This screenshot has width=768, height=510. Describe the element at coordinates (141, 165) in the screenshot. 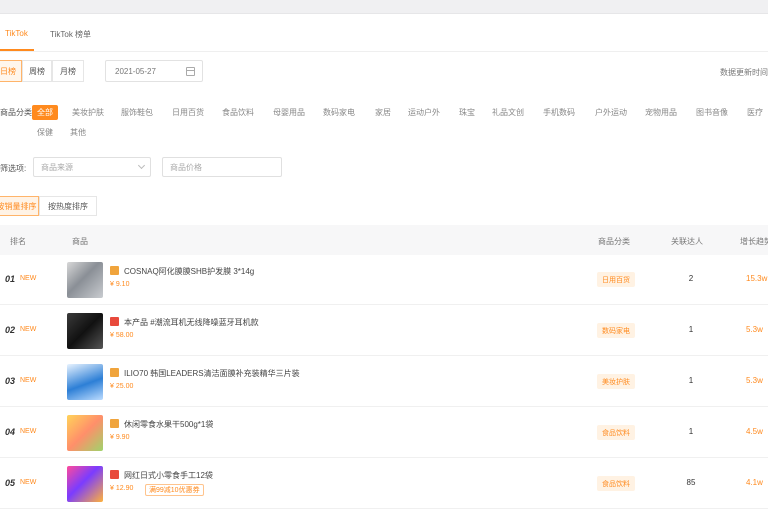

I see `chevron-down-icon` at that location.